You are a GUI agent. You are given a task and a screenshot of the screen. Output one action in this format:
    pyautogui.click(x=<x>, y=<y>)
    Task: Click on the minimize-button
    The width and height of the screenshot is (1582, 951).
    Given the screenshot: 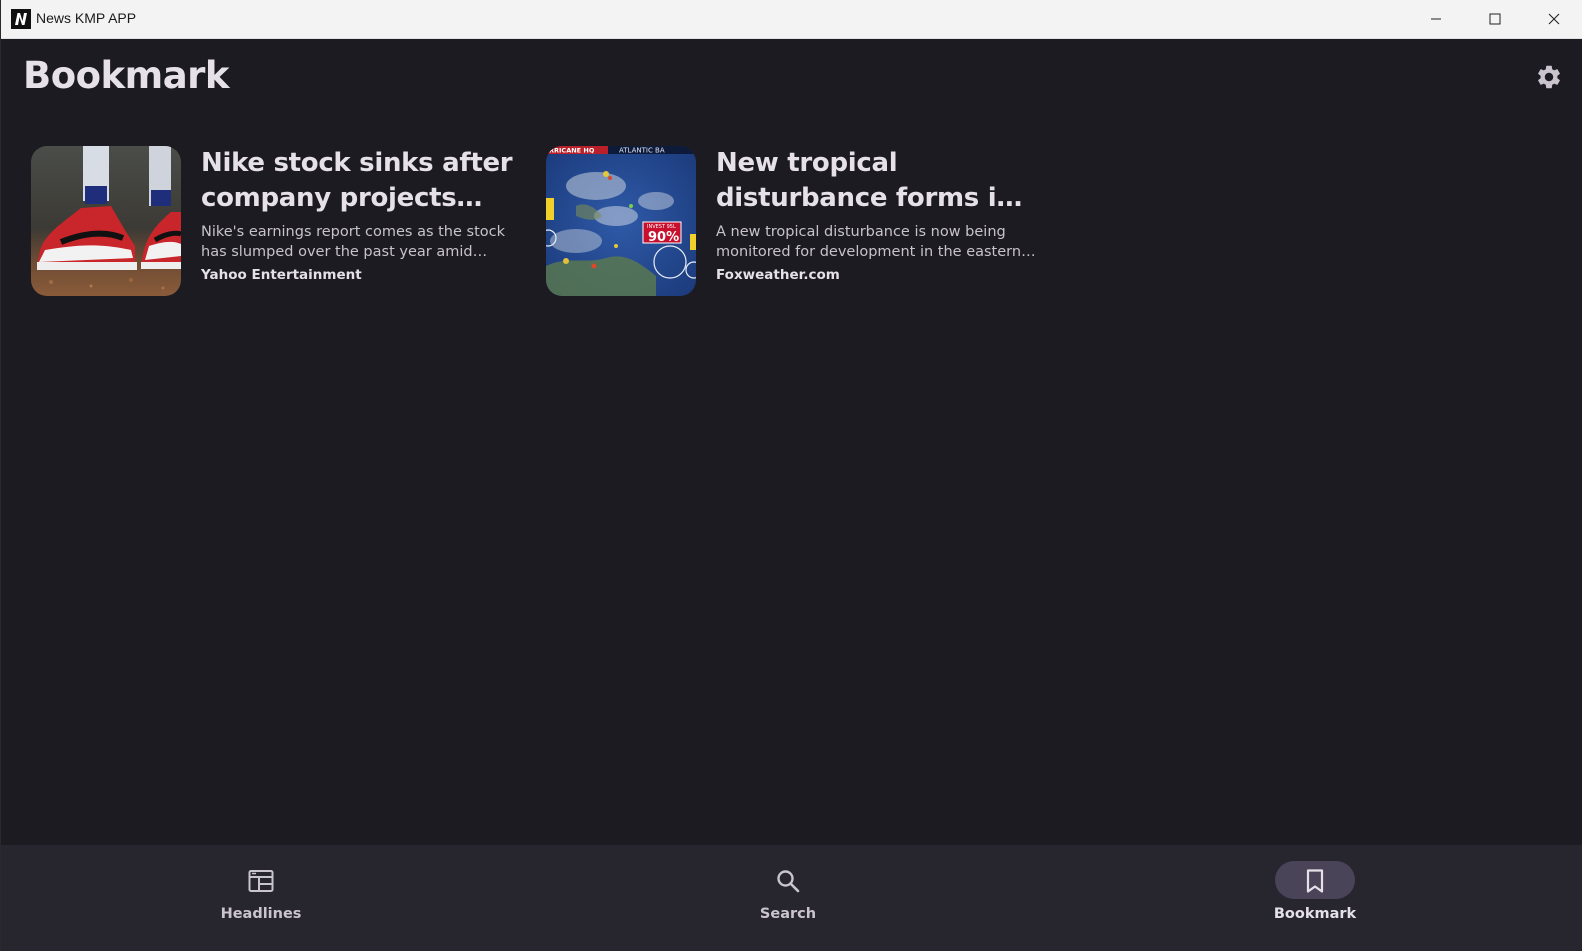 What is the action you would take?
    pyautogui.click(x=1436, y=19)
    